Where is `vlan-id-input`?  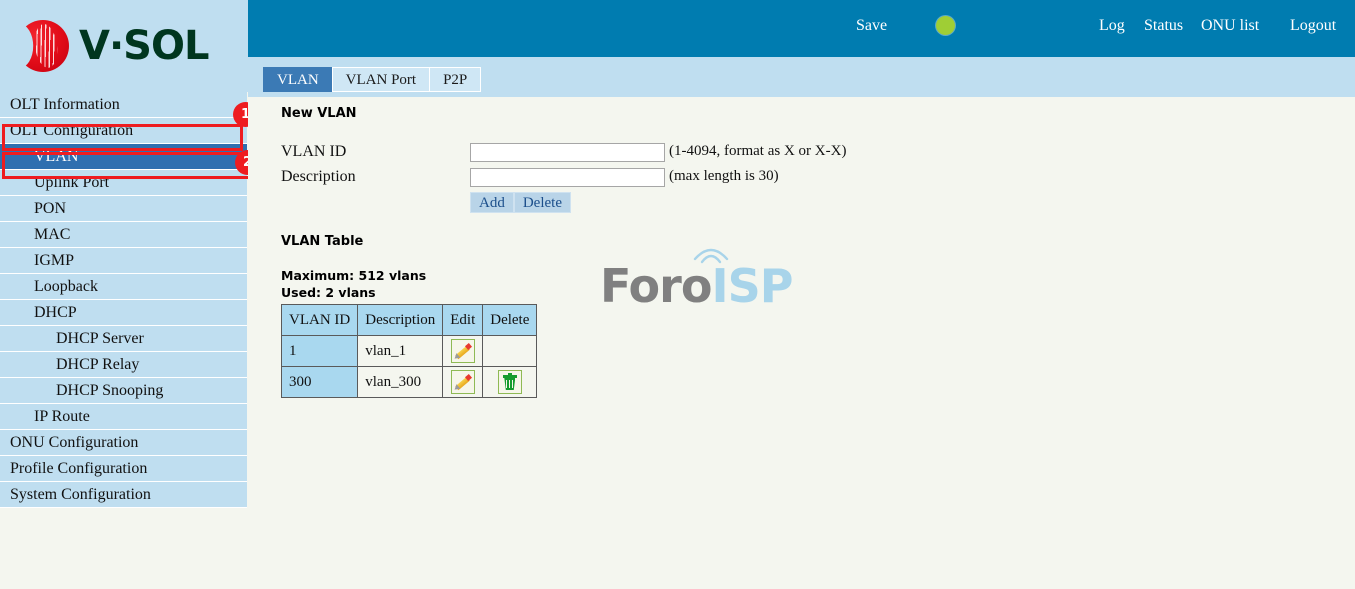 vlan-id-input is located at coordinates (567, 152).